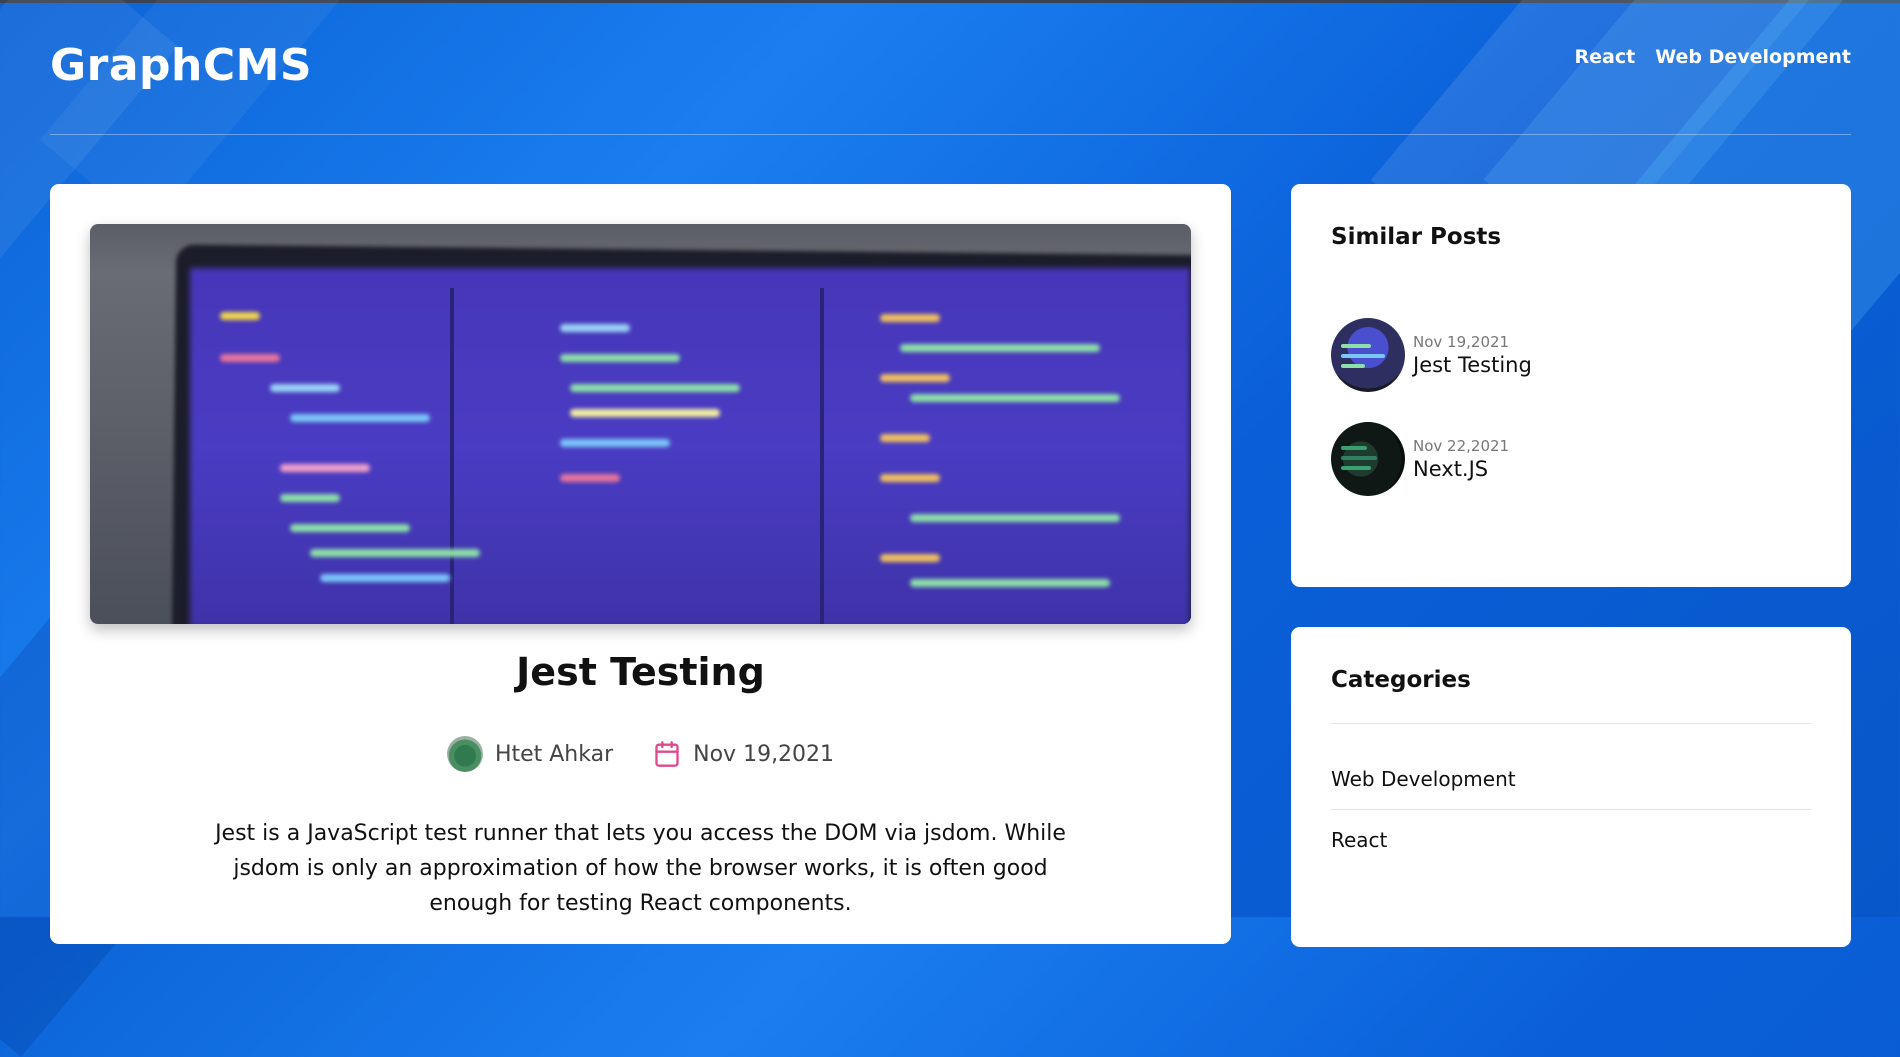 Image resolution: width=1900 pixels, height=1057 pixels. I want to click on similar-post-date: Nov 22,2021, so click(1461, 446).